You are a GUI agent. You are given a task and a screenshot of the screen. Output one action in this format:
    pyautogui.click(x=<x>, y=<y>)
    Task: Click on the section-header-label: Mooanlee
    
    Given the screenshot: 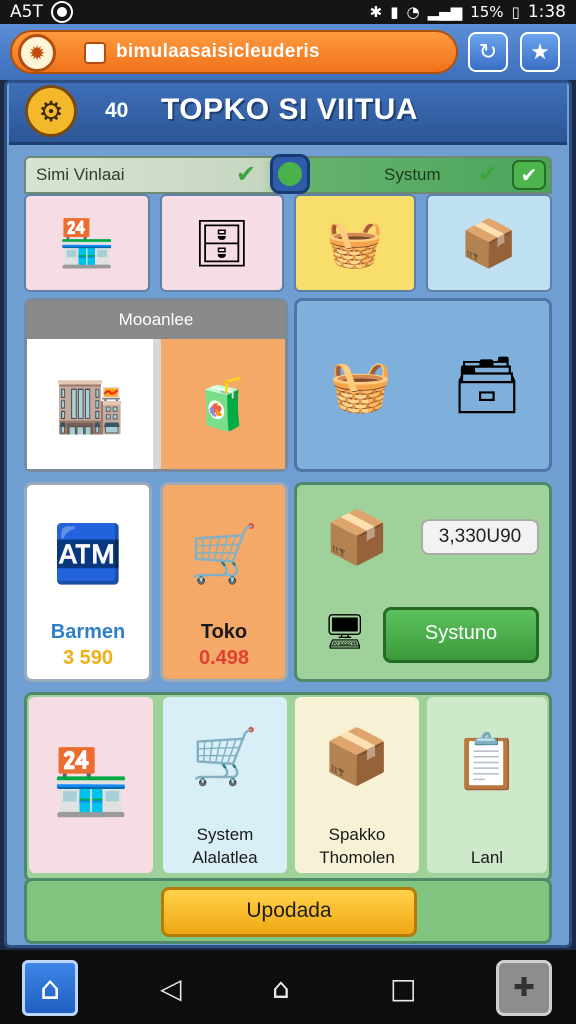 What is the action you would take?
    pyautogui.click(x=156, y=319)
    